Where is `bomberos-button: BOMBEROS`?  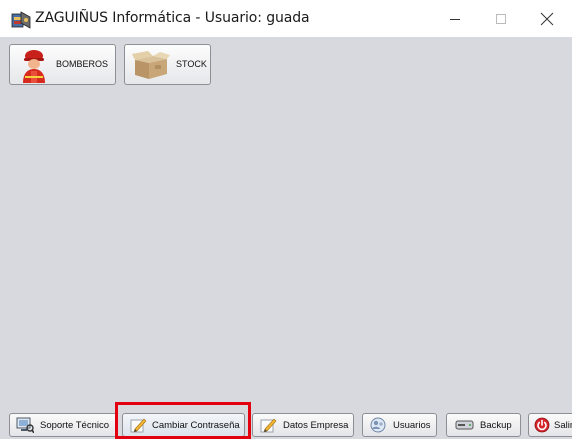
bomberos-button: BOMBEROS is located at coordinates (62, 64).